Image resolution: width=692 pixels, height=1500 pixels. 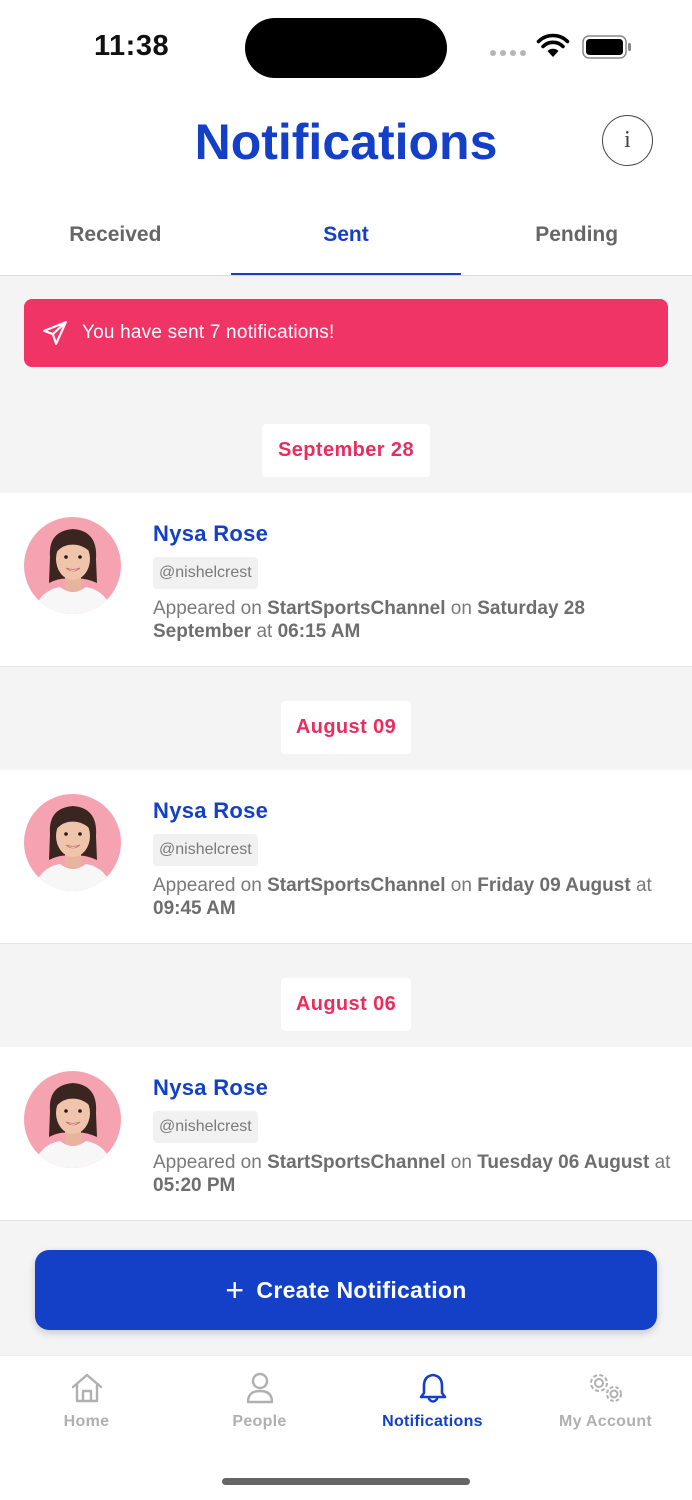 I want to click on plus-icon: +, so click(x=235, y=1290).